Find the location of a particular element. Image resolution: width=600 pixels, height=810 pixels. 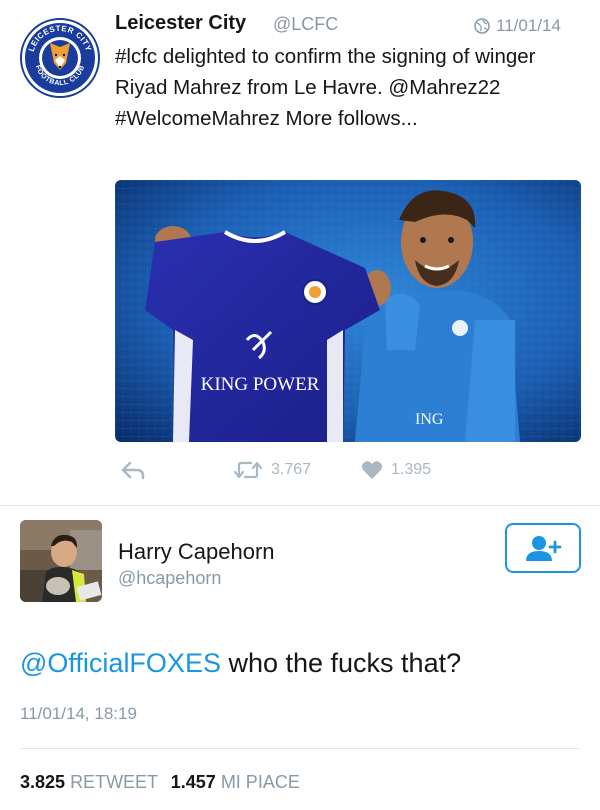

lcfc-crest-avatar: LEICESTER CITY FOOTBALL CLUB is located at coordinates (60, 58).